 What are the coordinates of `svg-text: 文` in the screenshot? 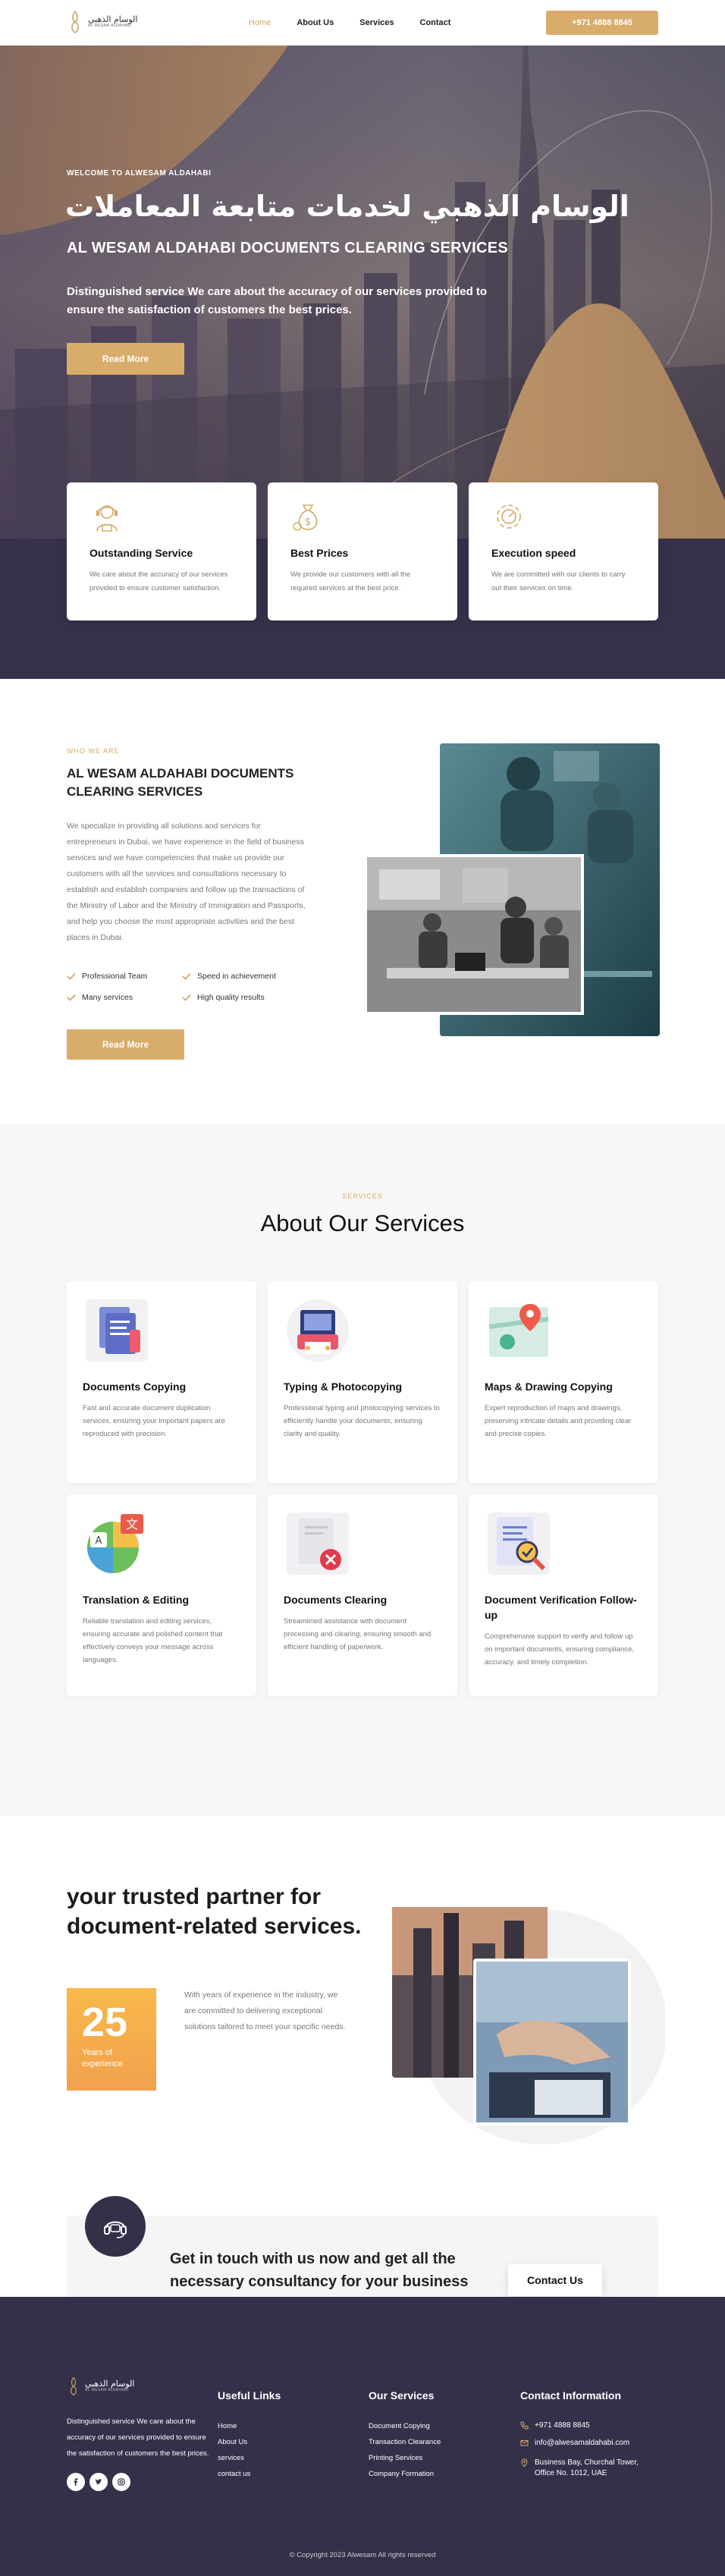 It's located at (132, 1524).